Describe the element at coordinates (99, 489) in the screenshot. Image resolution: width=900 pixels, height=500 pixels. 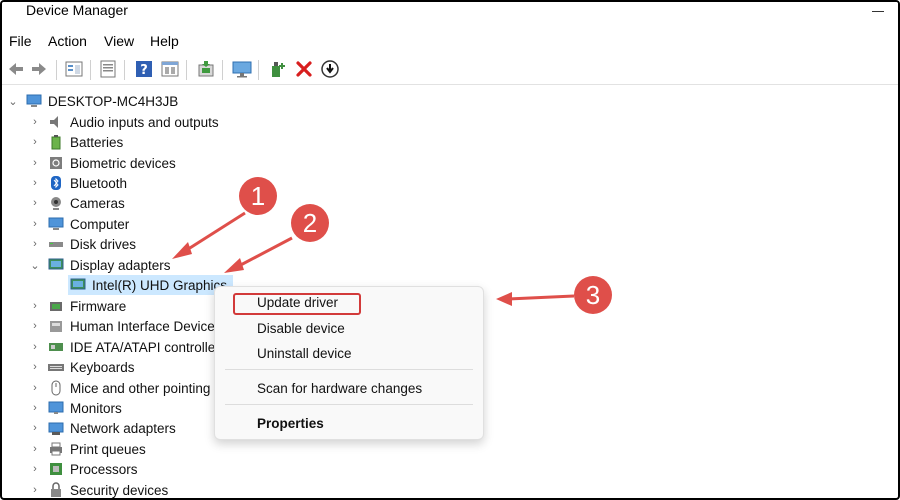
I see `tree-item-security-devices: › Security devices` at that location.